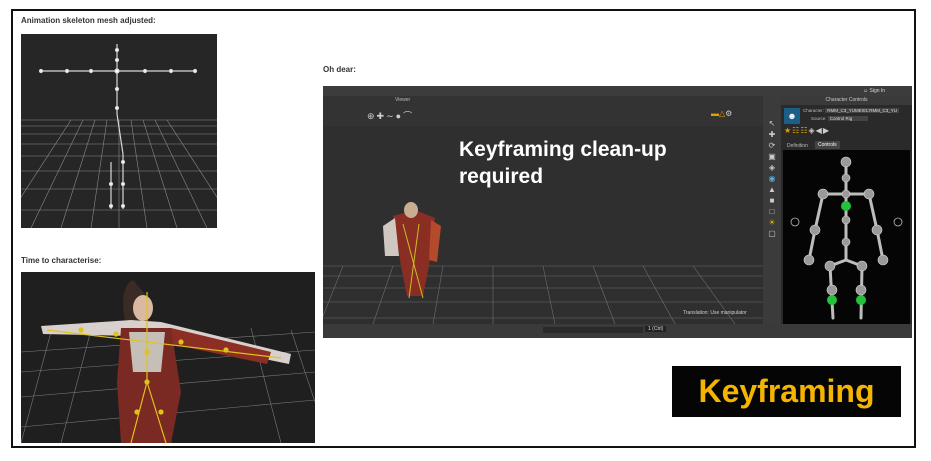  What do you see at coordinates (403, 100) in the screenshot?
I see `viewer-title: Viewer` at bounding box center [403, 100].